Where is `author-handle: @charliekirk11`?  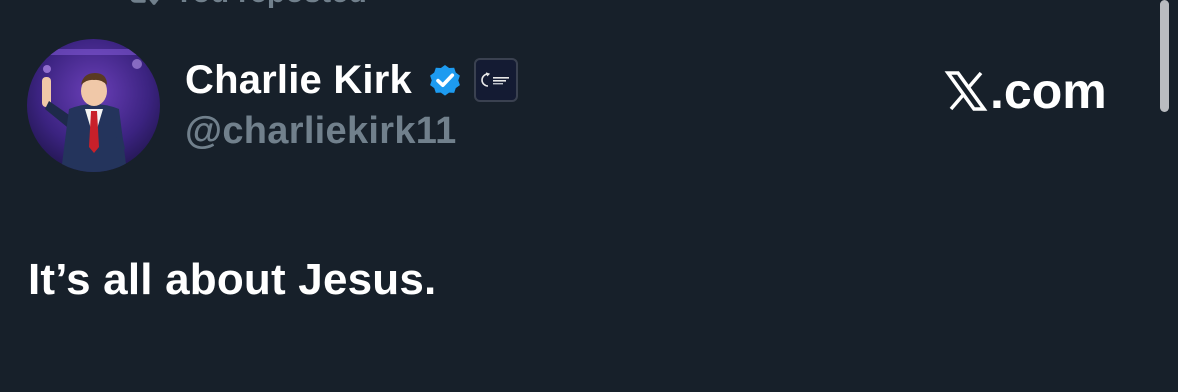 author-handle: @charliekirk11 is located at coordinates (321, 131).